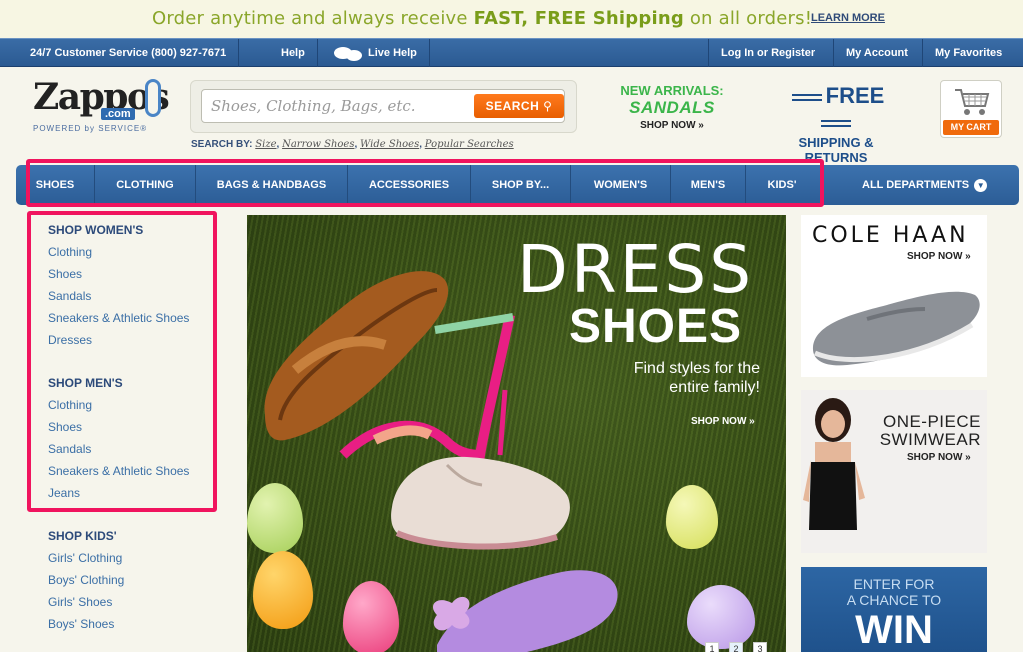  What do you see at coordinates (469, 144) in the screenshot?
I see `popular-searches-link: Popular Searches` at bounding box center [469, 144].